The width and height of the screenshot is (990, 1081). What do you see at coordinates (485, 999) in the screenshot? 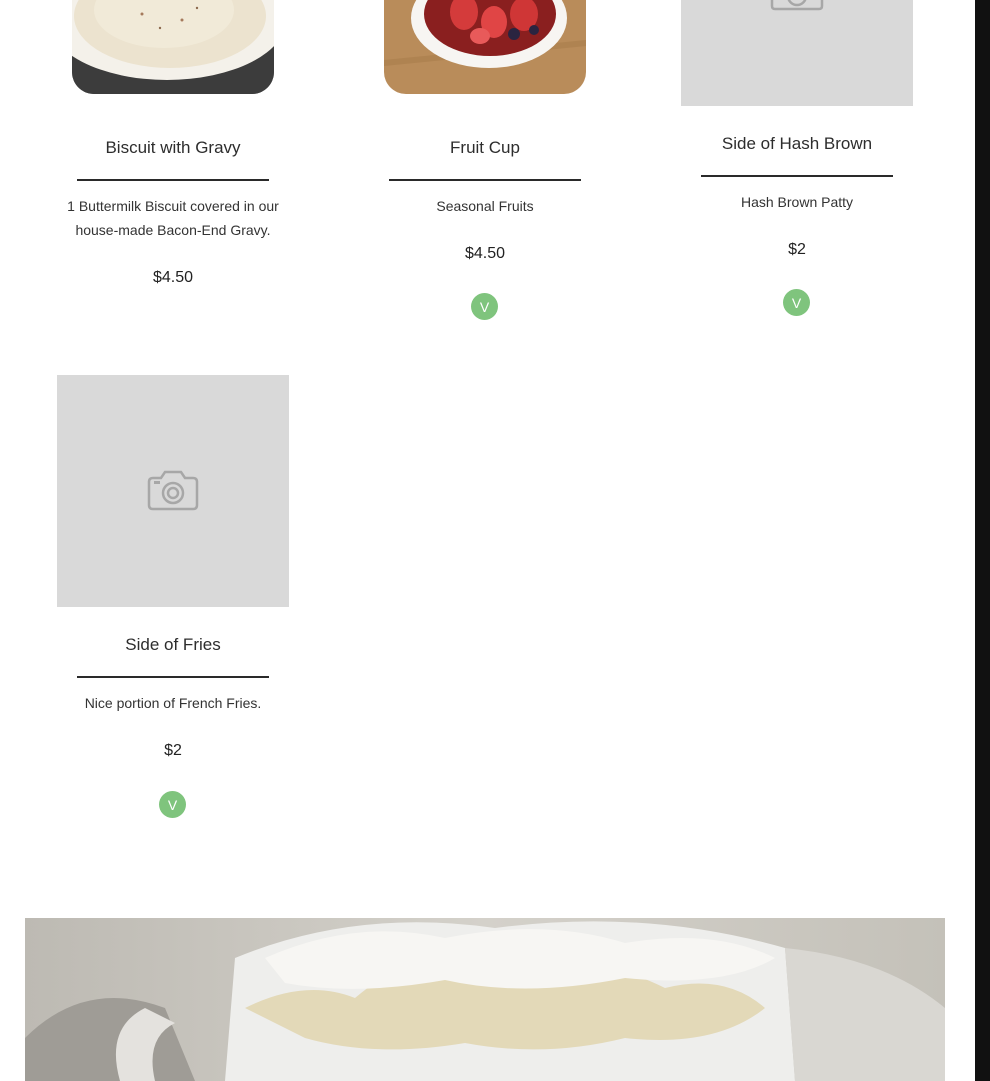
I see `whipped-cream-drink-photo` at bounding box center [485, 999].